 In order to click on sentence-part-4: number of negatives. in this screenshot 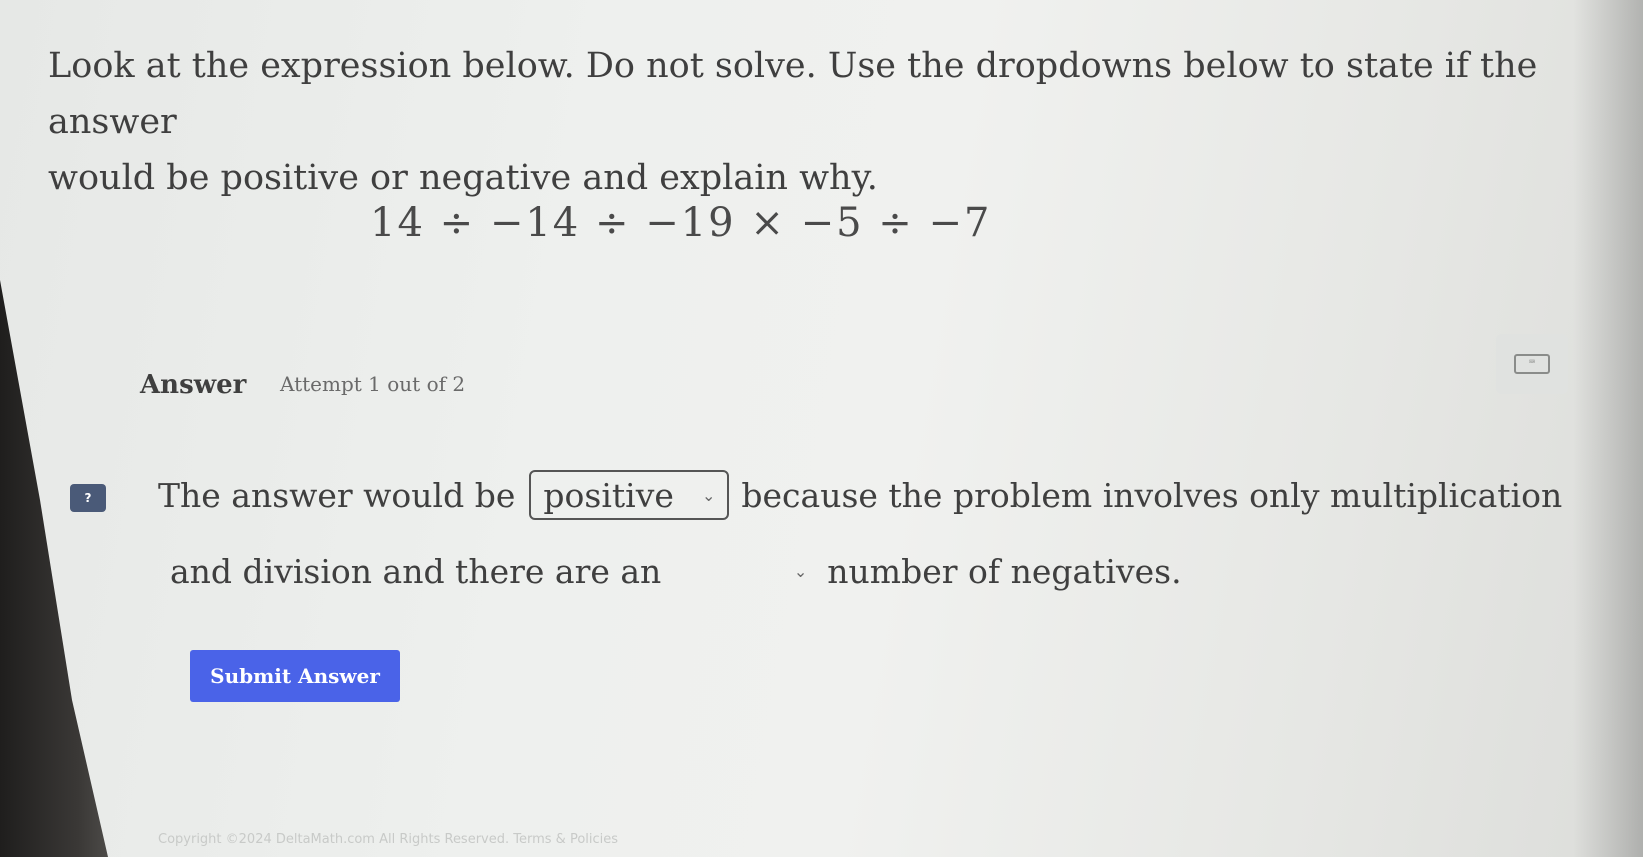, I will do `click(1004, 571)`.